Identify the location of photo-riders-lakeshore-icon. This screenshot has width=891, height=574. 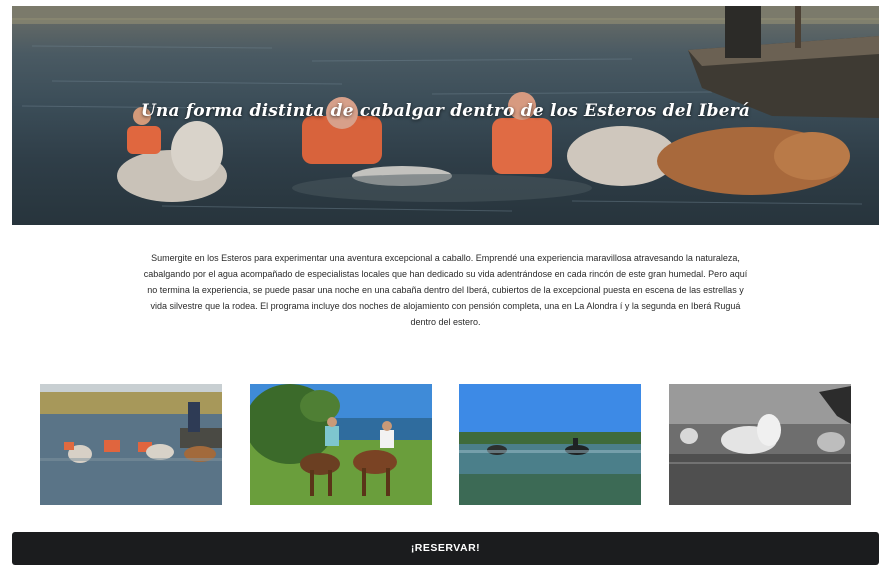
(341, 444).